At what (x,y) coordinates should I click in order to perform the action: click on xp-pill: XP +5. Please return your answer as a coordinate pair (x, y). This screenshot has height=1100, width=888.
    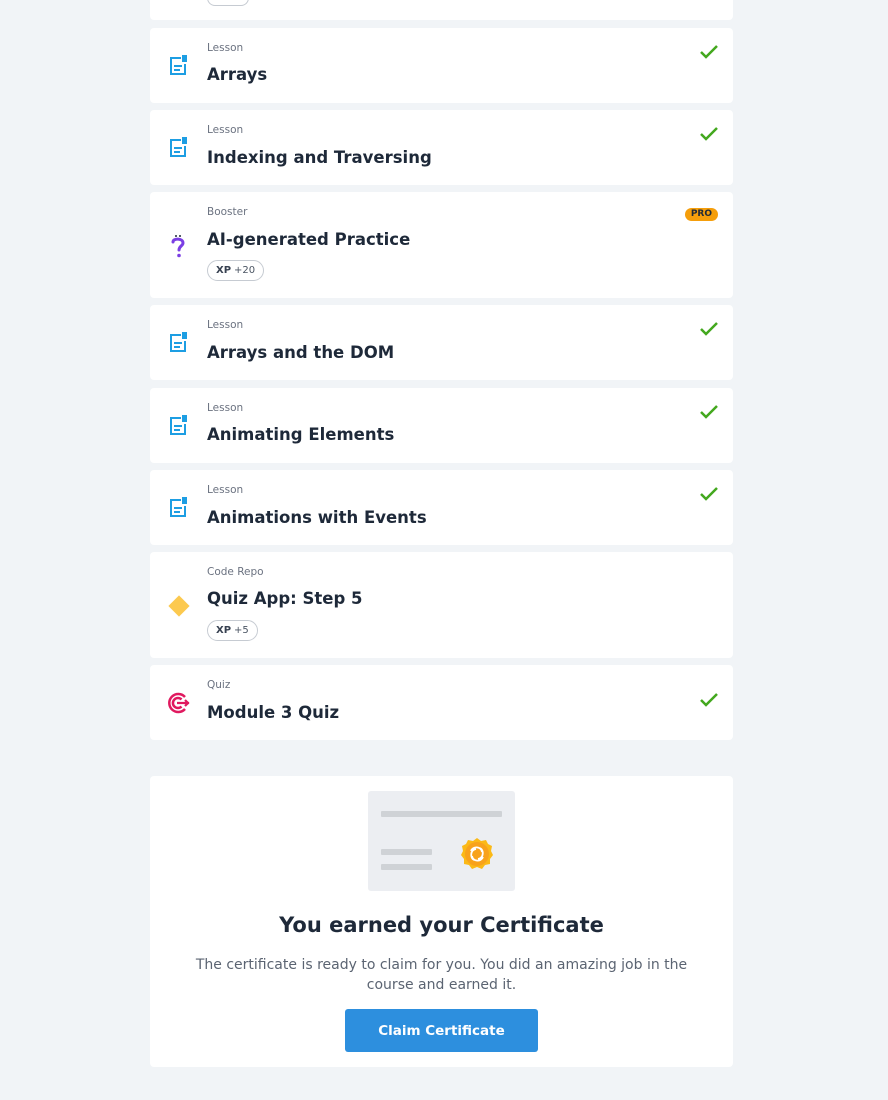
    Looking at the image, I should click on (232, 630).